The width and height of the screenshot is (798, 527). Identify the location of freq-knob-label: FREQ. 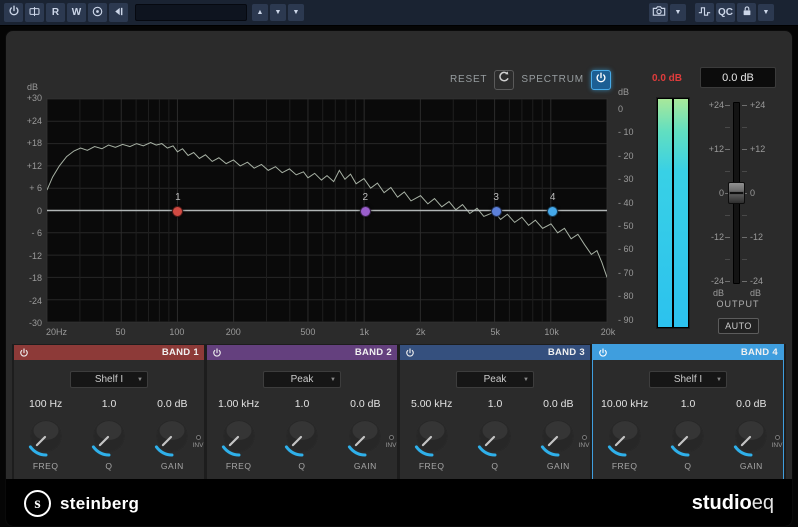
(238, 466).